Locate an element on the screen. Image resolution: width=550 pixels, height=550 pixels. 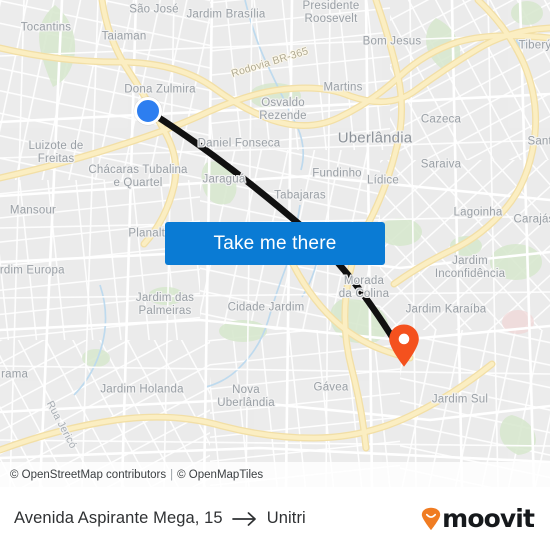
arrow-right-icon is located at coordinates (244, 518).